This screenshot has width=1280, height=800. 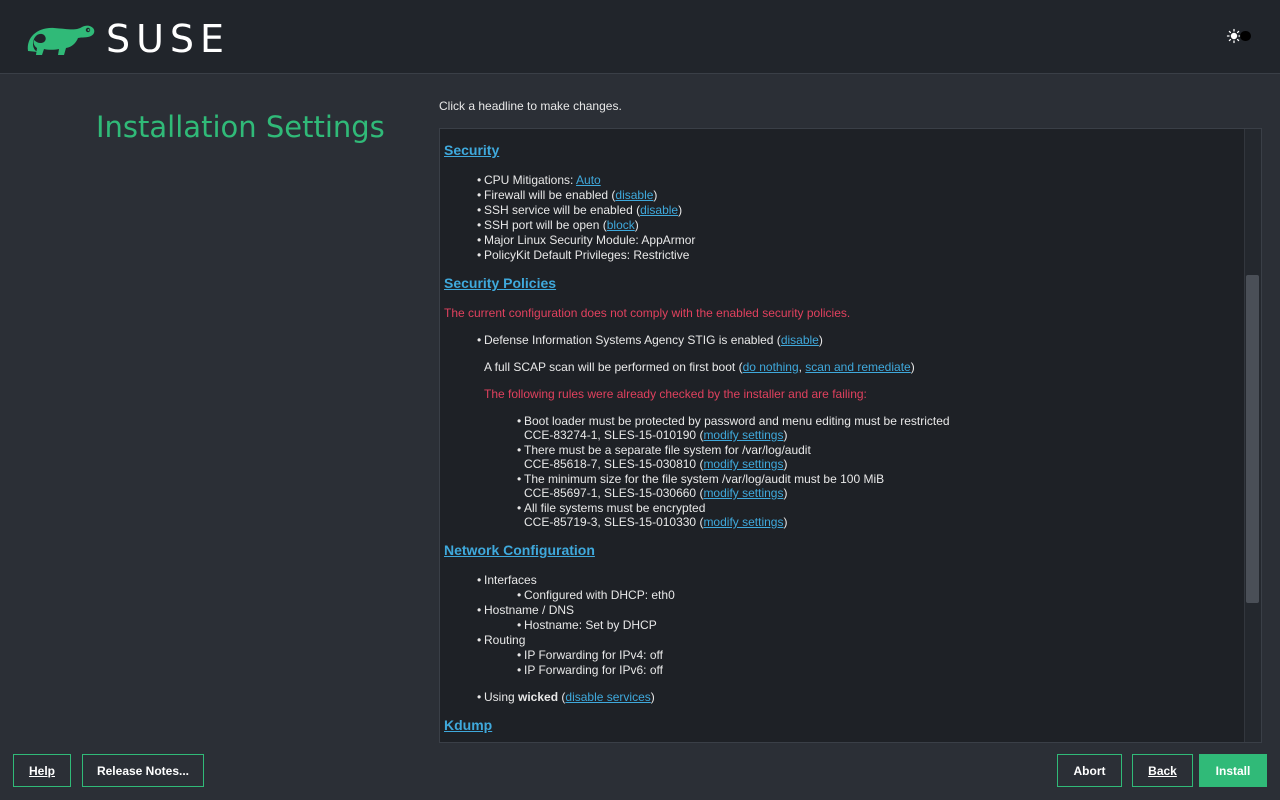 I want to click on abort-label: Abort, so click(x=1089, y=770).